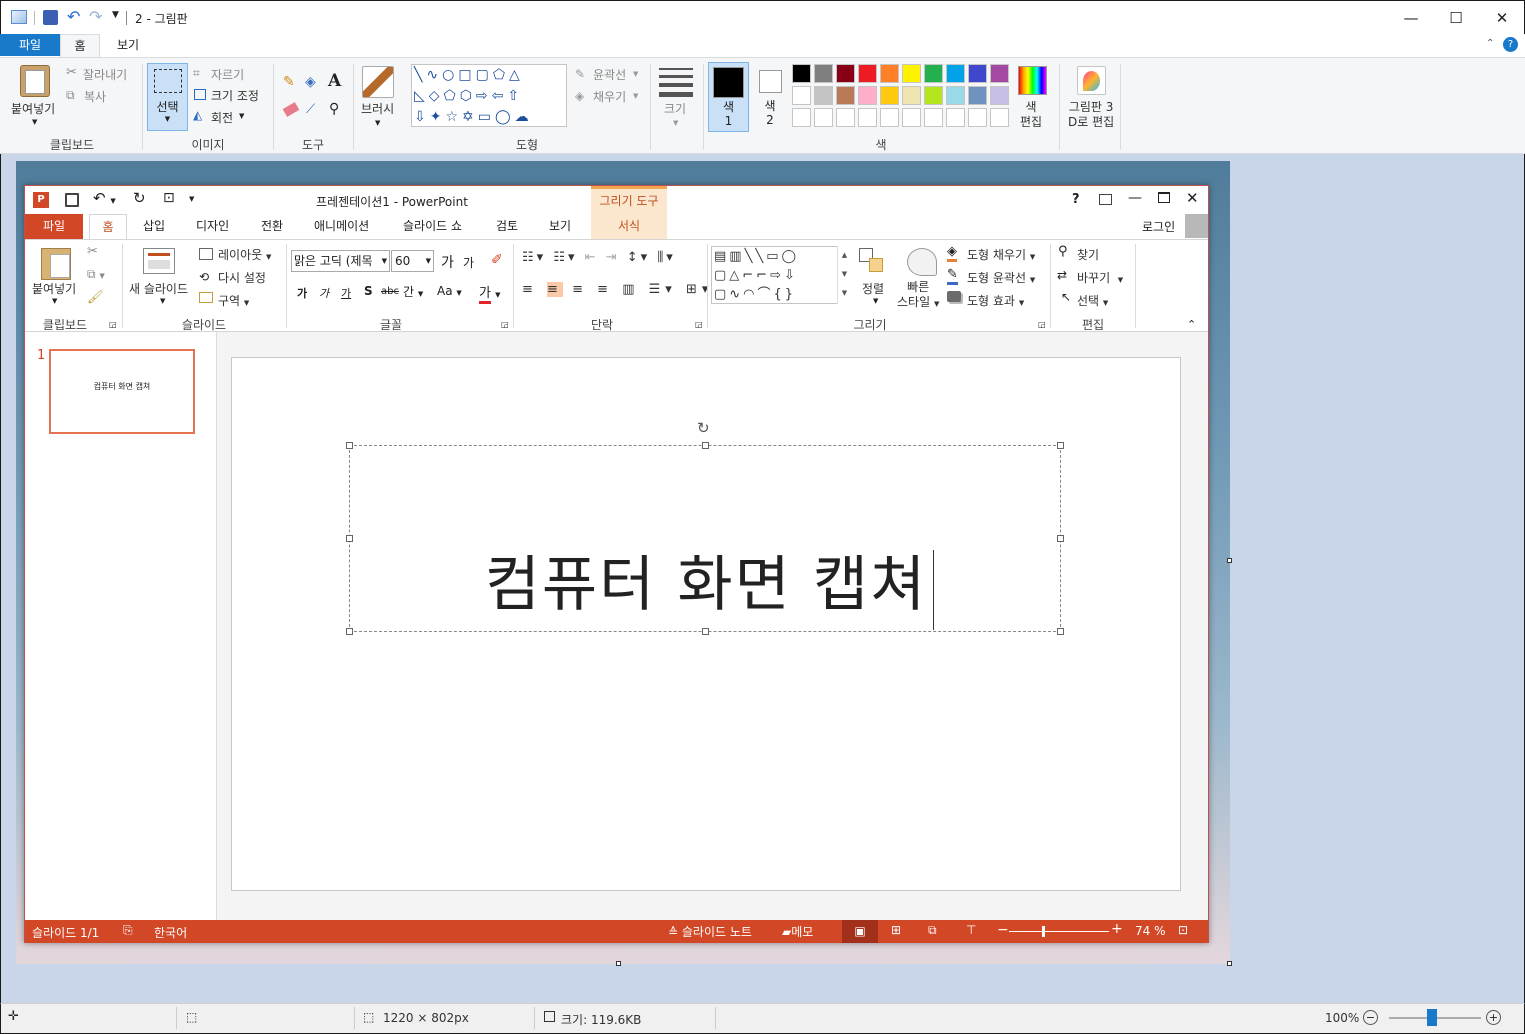 The height and width of the screenshot is (1034, 1525). What do you see at coordinates (873, 261) in the screenshot?
I see `arrange-icon` at bounding box center [873, 261].